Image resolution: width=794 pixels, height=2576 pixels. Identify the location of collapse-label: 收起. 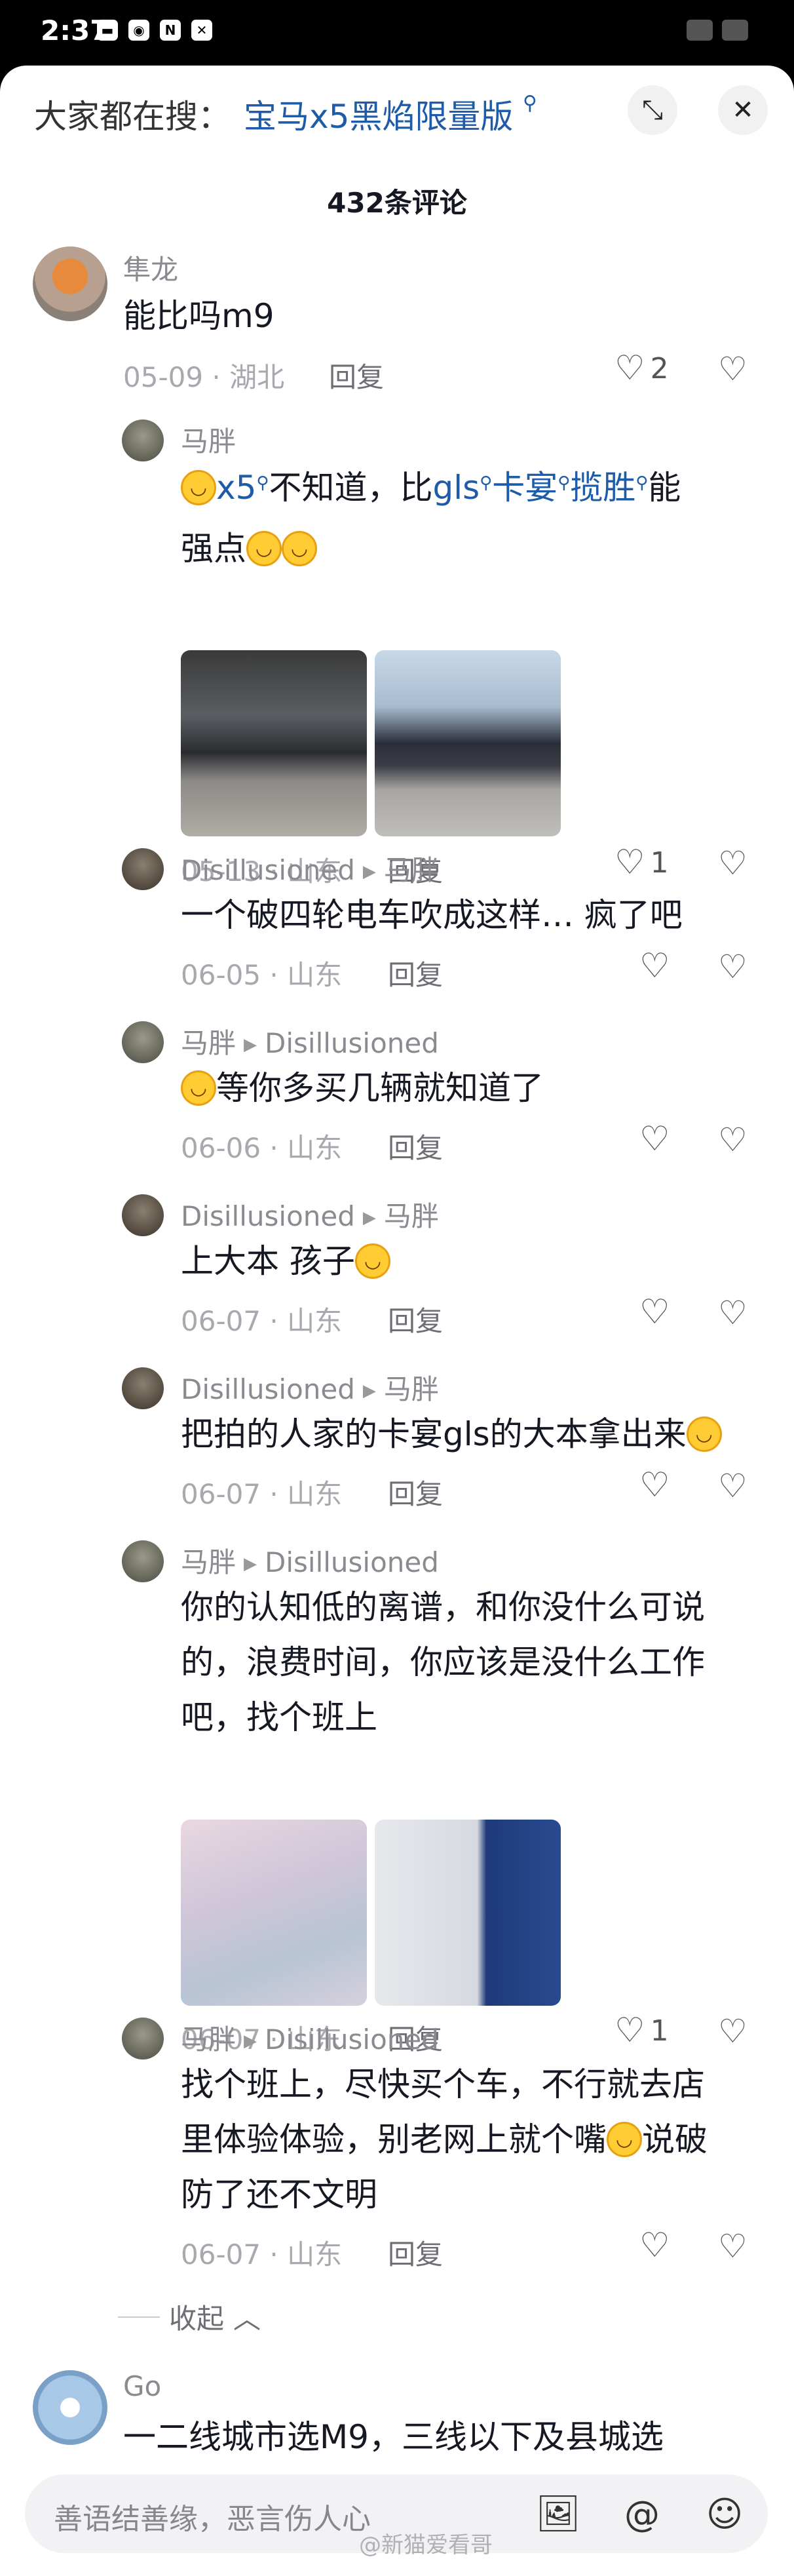
(197, 2319).